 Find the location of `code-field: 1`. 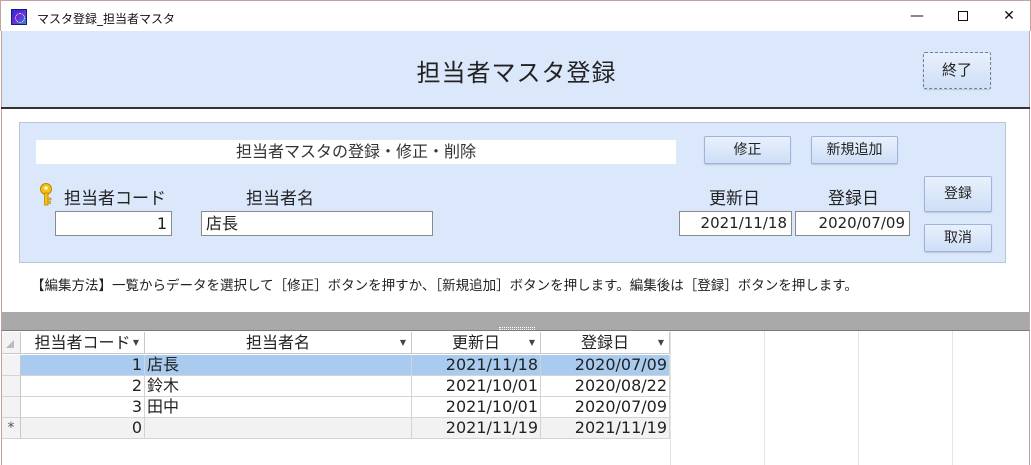

code-field: 1 is located at coordinates (113, 223).